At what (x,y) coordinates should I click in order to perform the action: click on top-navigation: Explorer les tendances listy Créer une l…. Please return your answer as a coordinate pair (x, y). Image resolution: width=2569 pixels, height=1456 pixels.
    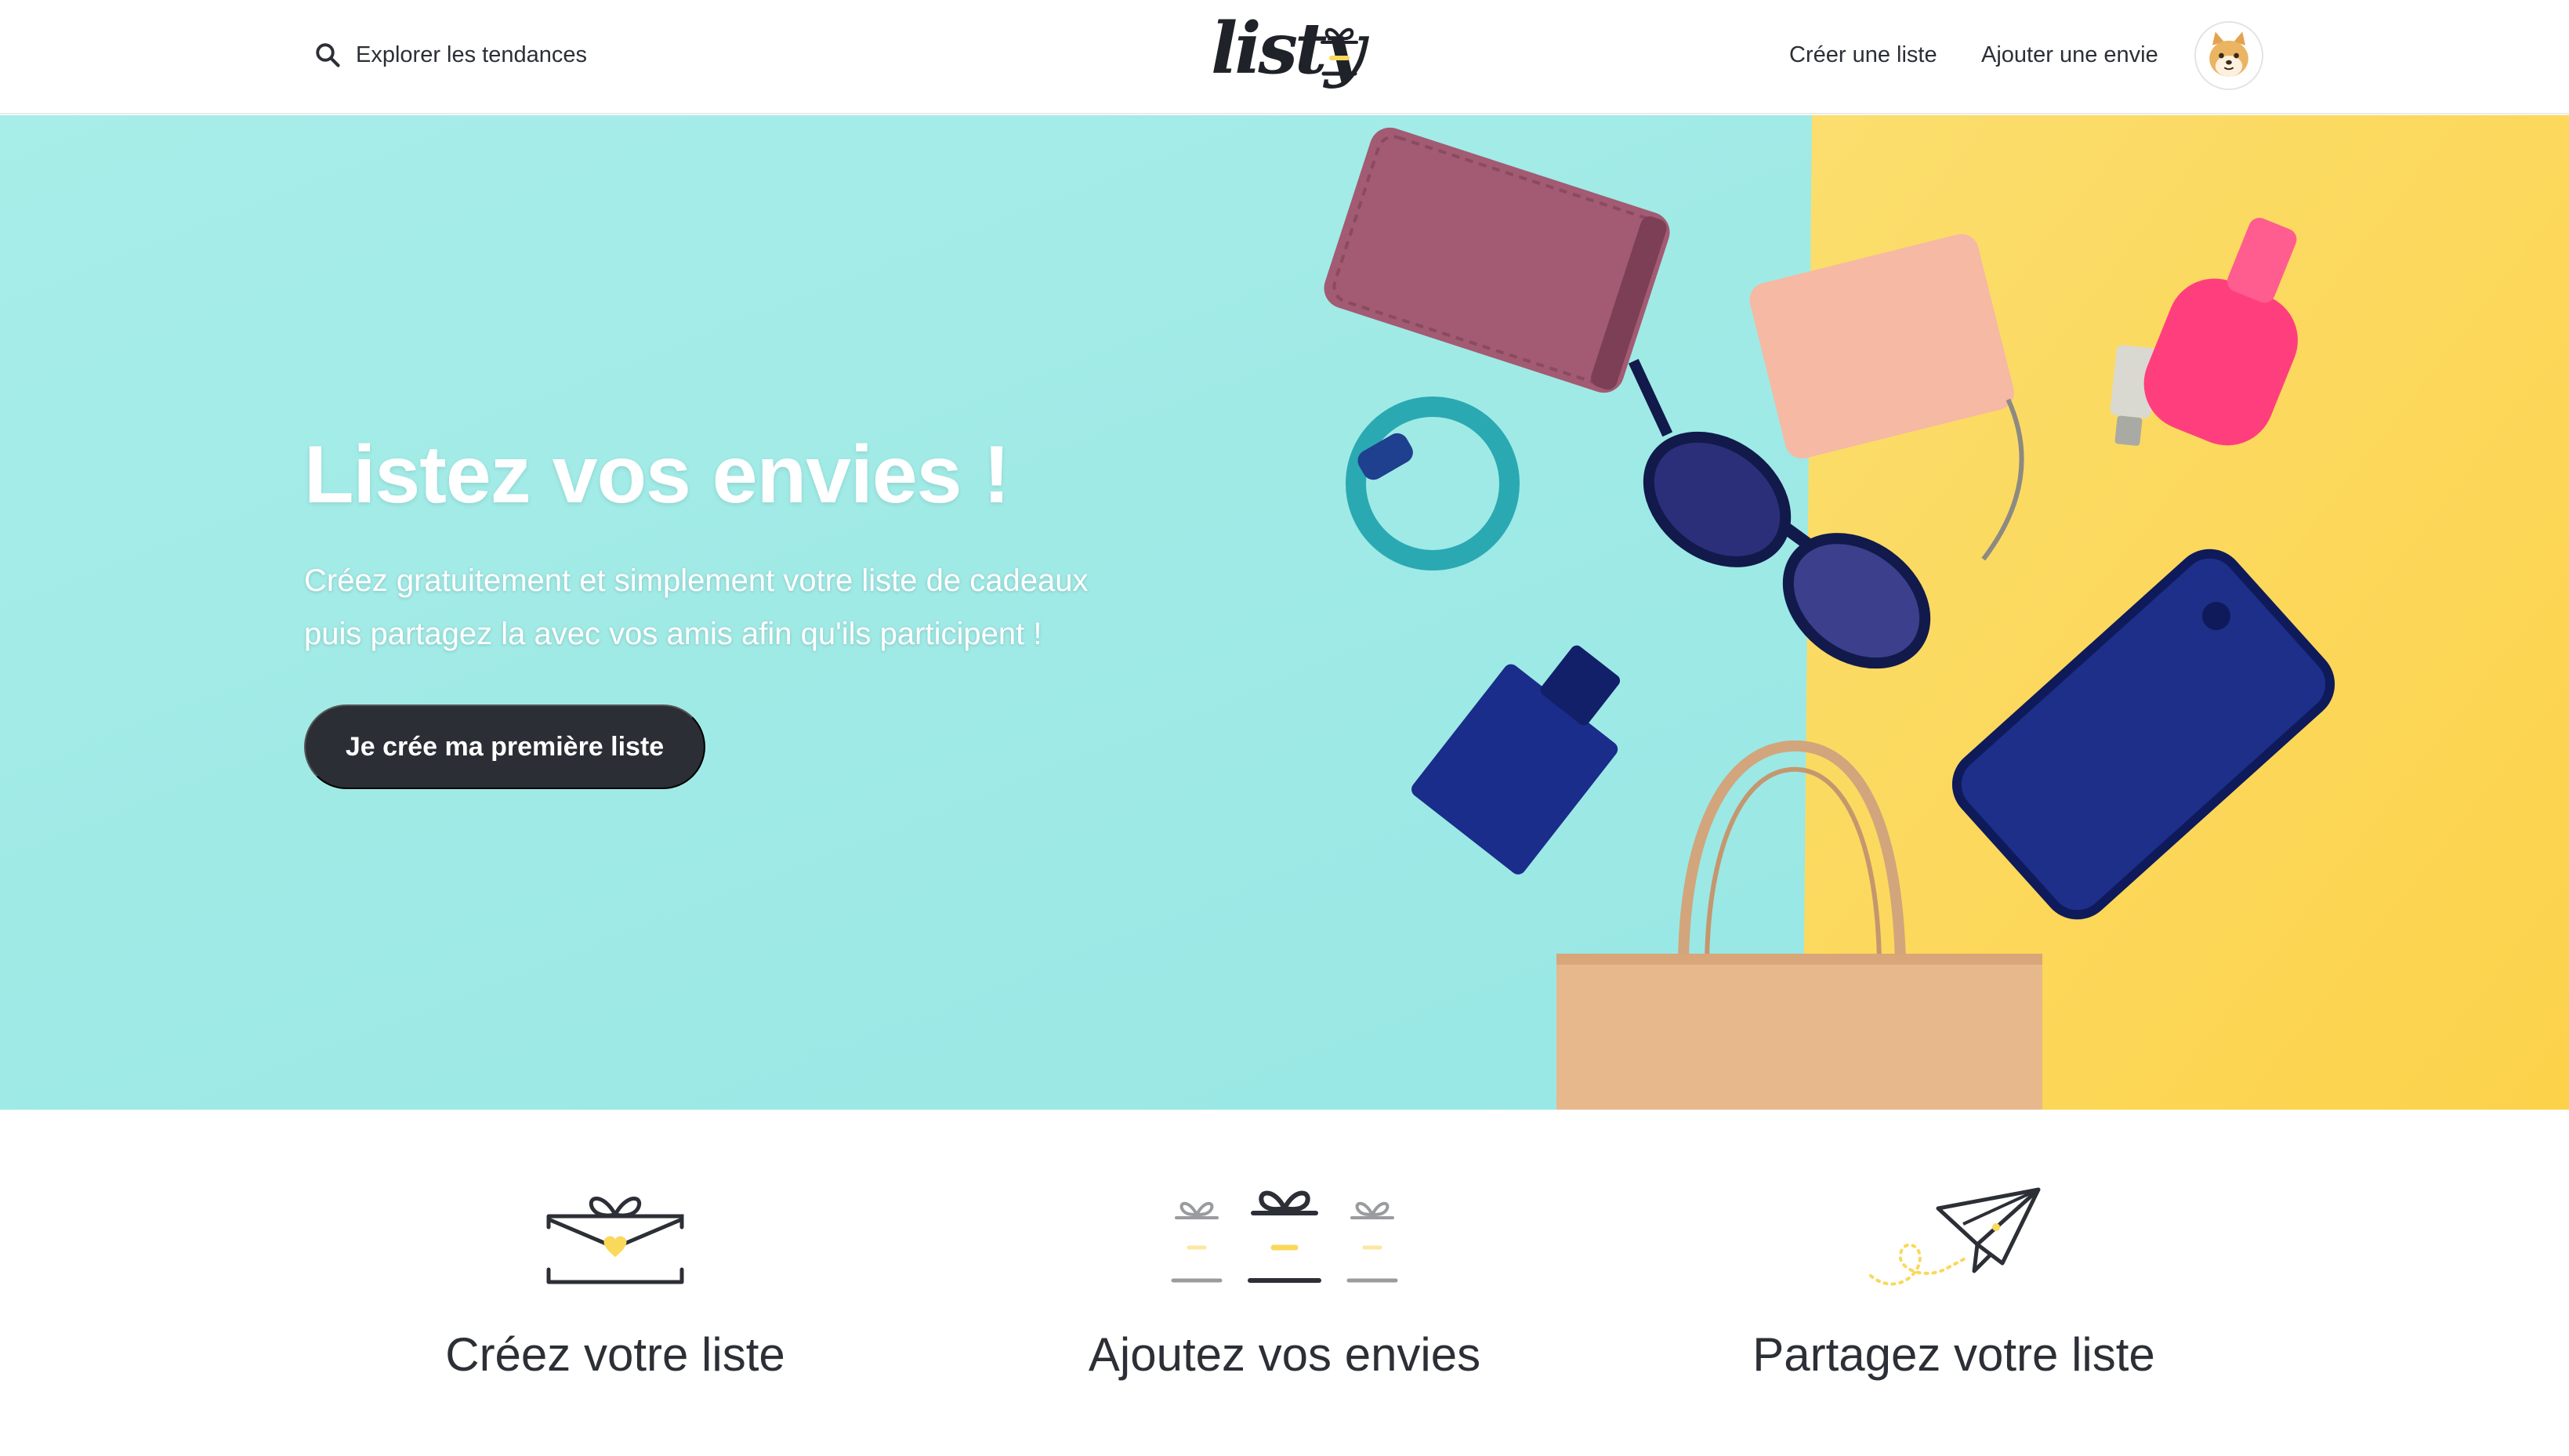
    Looking at the image, I should click on (1284, 57).